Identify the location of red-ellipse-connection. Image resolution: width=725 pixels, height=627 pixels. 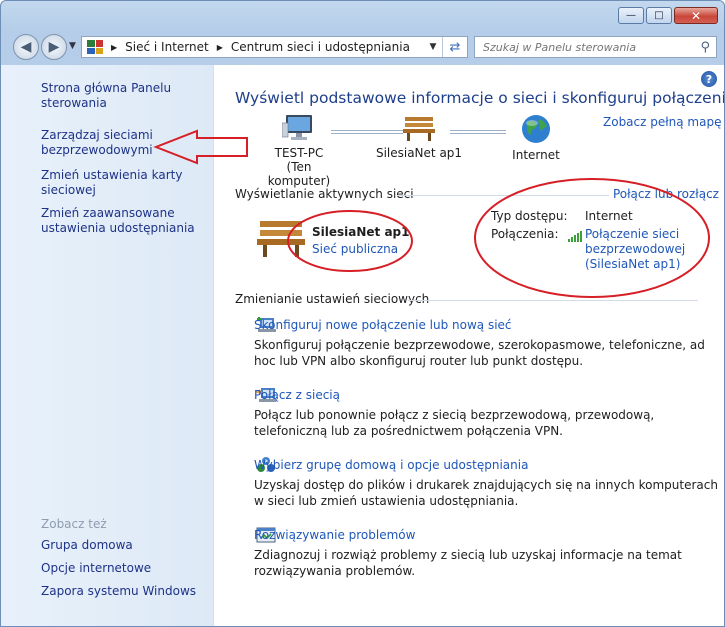
(592, 238).